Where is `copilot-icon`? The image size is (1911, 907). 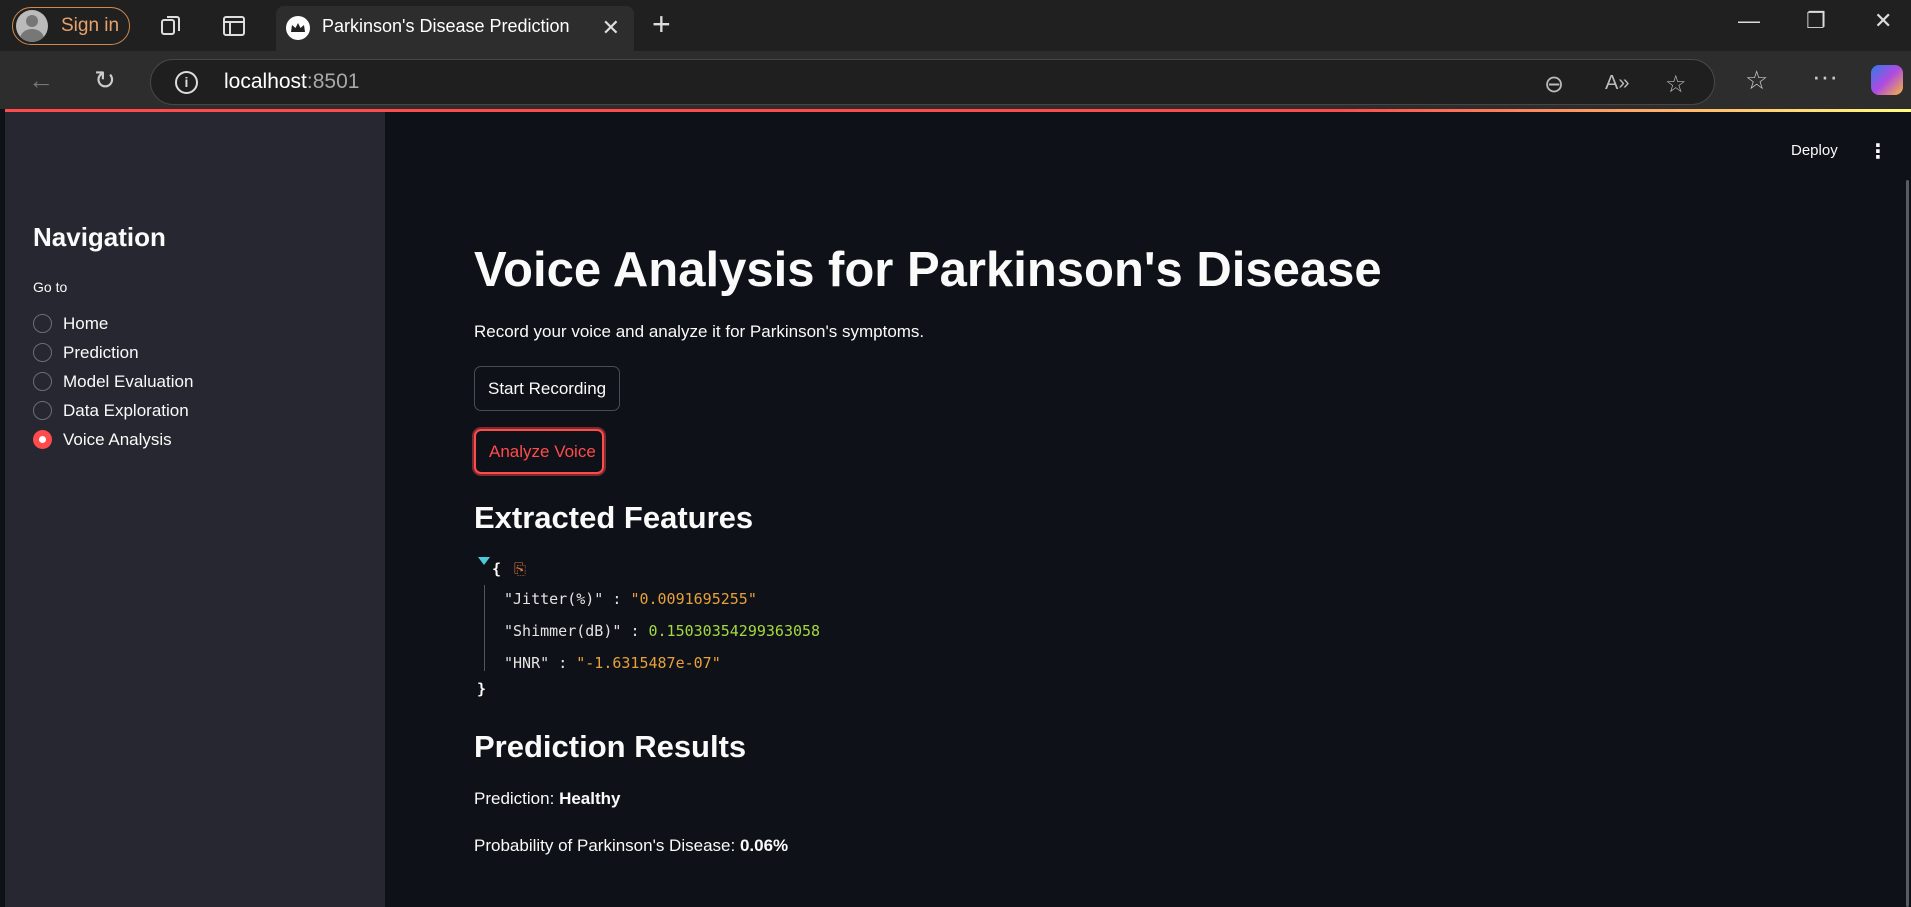
copilot-icon is located at coordinates (1887, 80).